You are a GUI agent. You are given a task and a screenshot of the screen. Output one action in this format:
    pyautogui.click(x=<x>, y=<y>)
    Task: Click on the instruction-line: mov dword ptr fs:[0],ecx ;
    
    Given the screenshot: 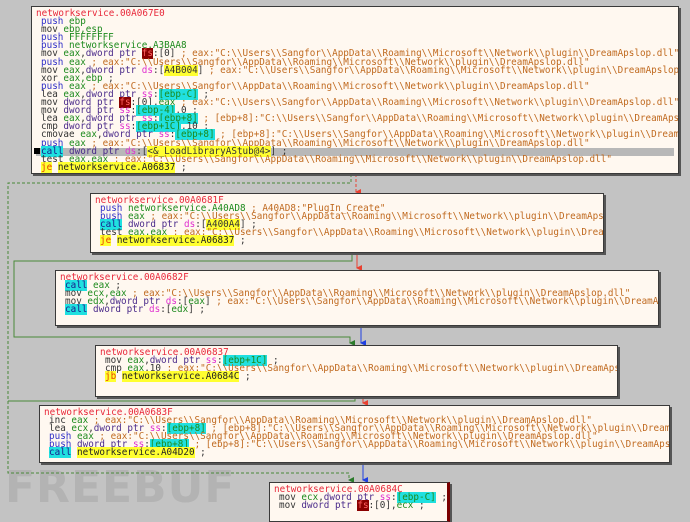 What is the action you would take?
    pyautogui.click(x=358, y=506)
    